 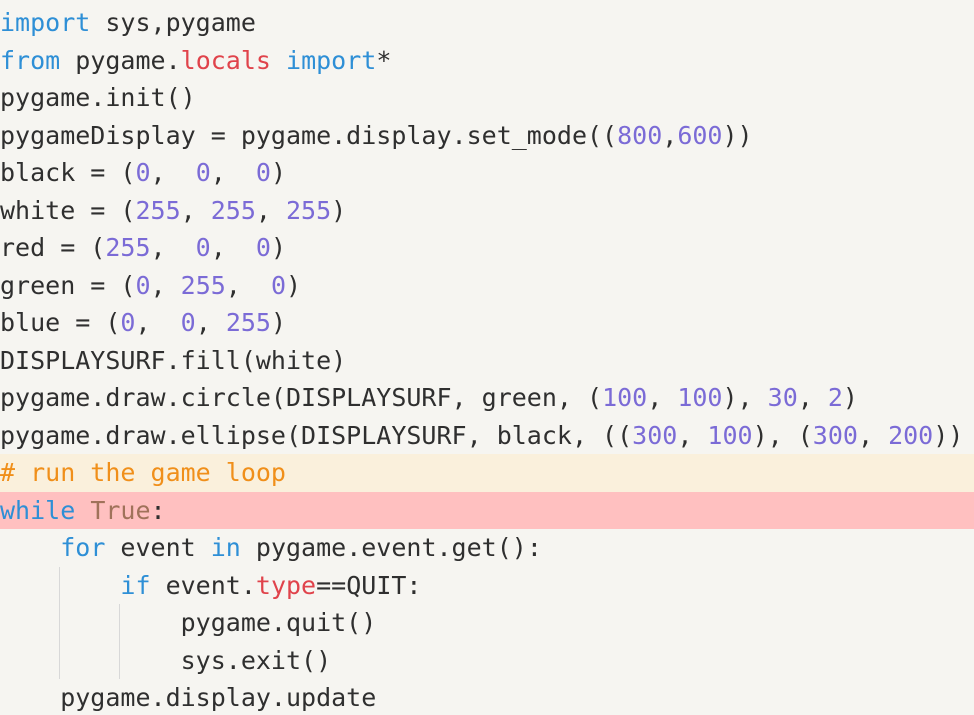 What do you see at coordinates (487, 61) in the screenshot?
I see `code-line: from pygame.locals import*` at bounding box center [487, 61].